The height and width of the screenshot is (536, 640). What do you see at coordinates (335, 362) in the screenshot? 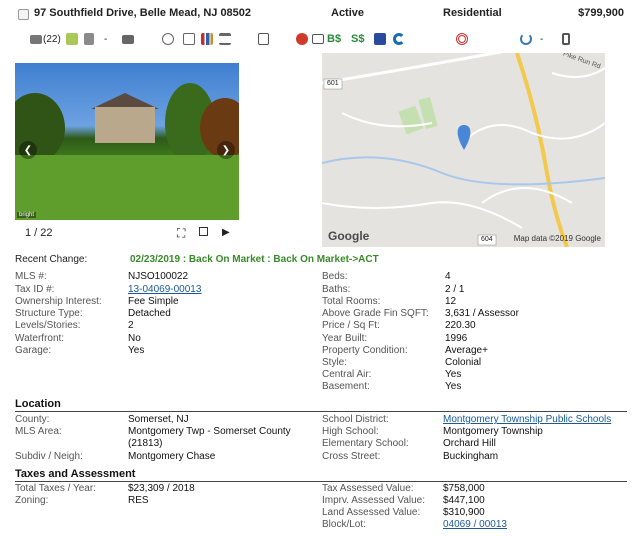
I see `style-label: Style:` at bounding box center [335, 362].